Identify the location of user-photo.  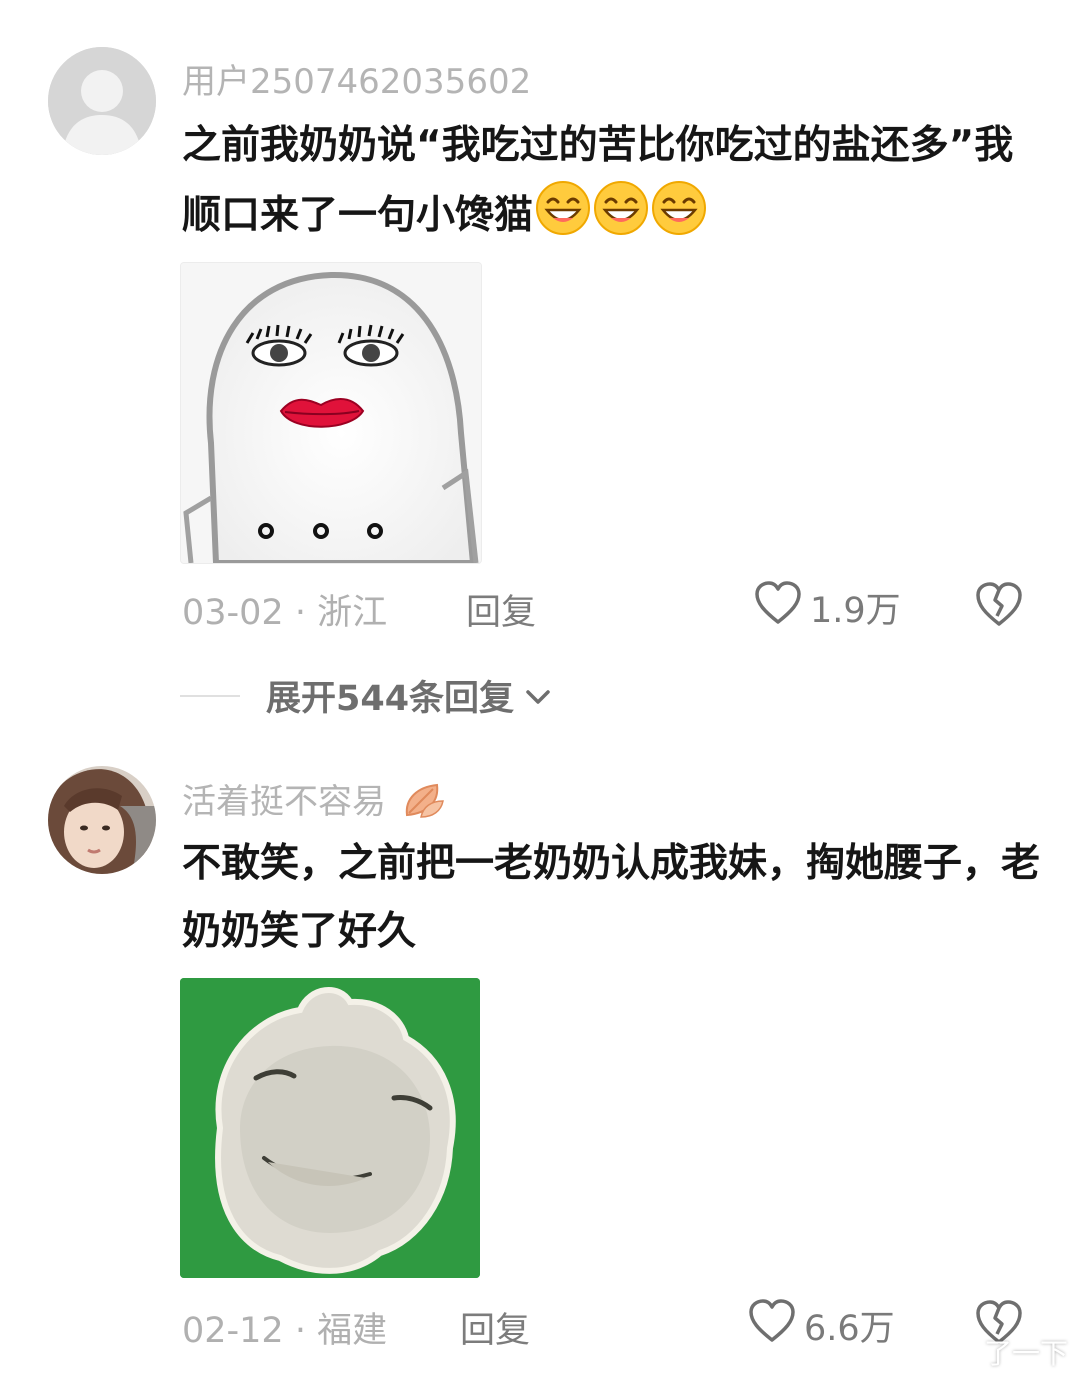
(102, 820).